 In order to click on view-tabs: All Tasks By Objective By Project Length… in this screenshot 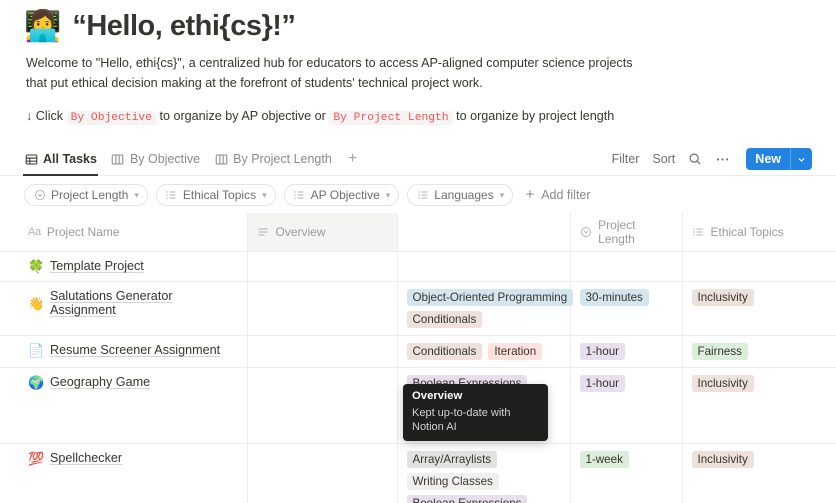, I will do `click(191, 160)`.